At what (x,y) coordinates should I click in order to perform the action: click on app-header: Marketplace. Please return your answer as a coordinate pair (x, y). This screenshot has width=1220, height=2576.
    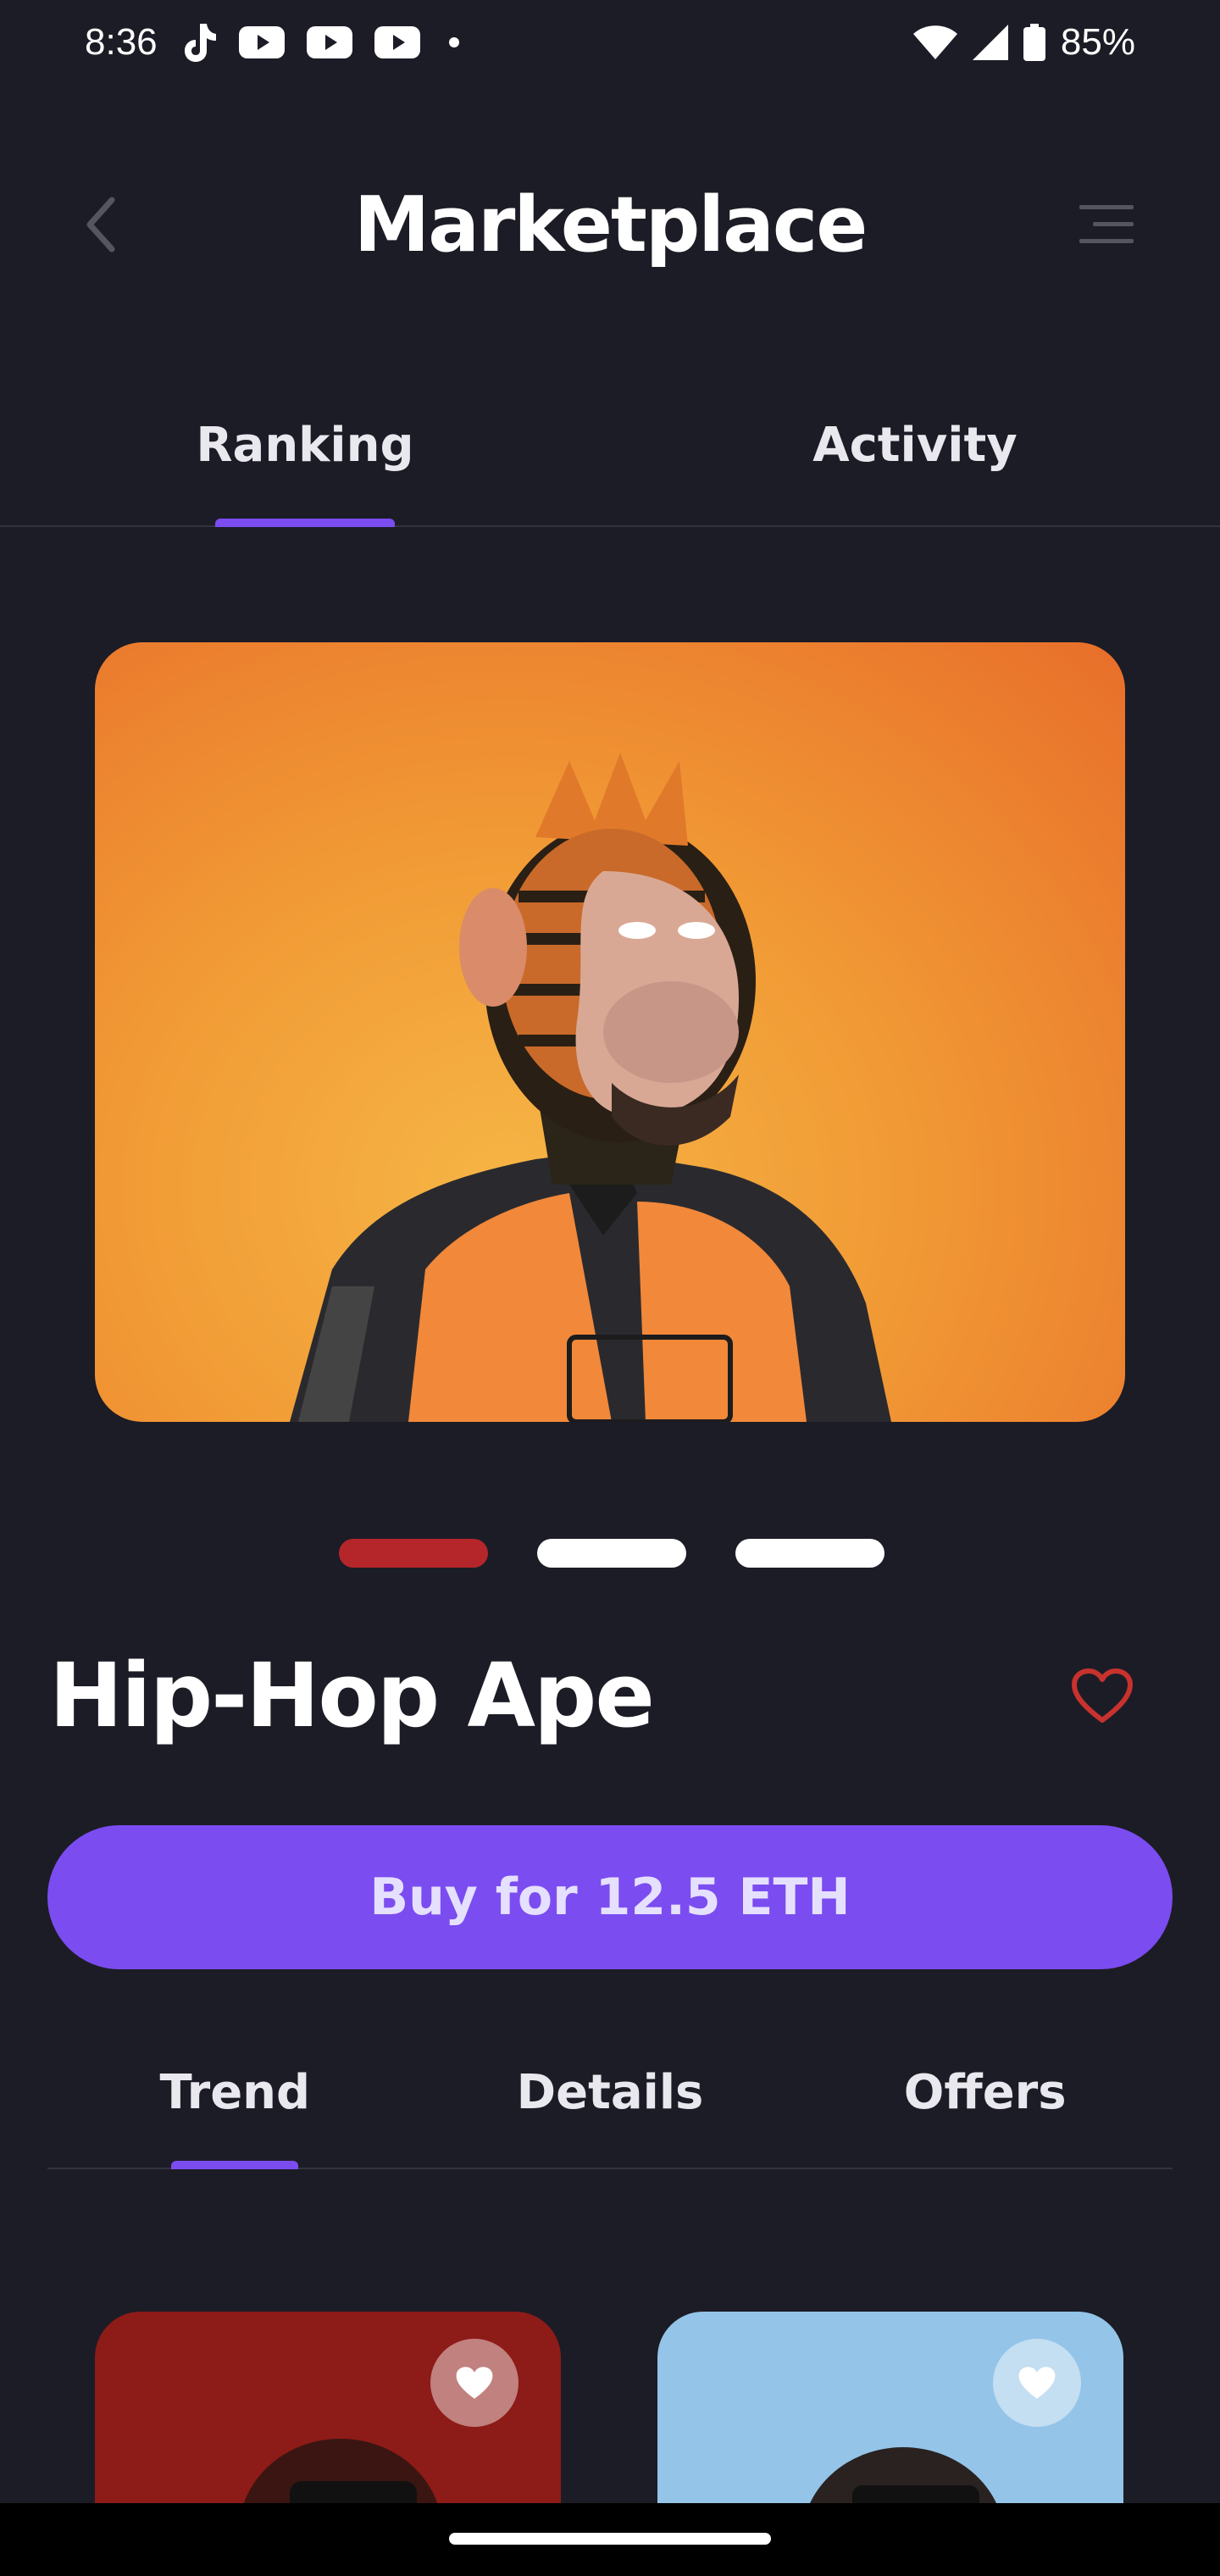
    Looking at the image, I should click on (610, 225).